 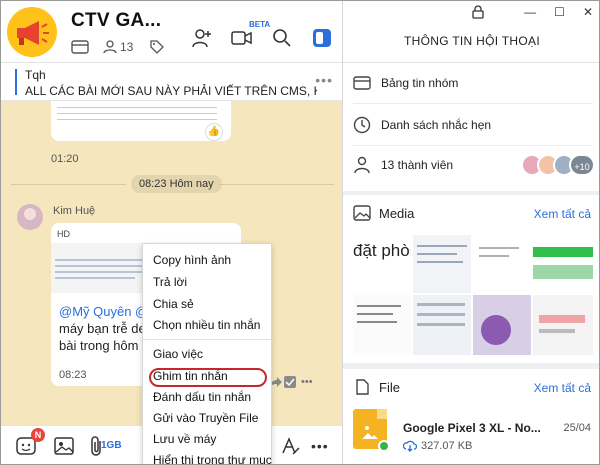 What do you see at coordinates (384, 446) in the screenshot?
I see `synced-dot` at bounding box center [384, 446].